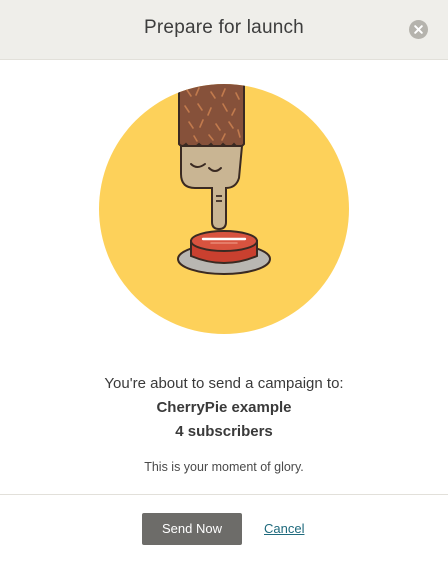 Image resolution: width=448 pixels, height=563 pixels. I want to click on subscriber-count: 4 subscribers, so click(224, 431).